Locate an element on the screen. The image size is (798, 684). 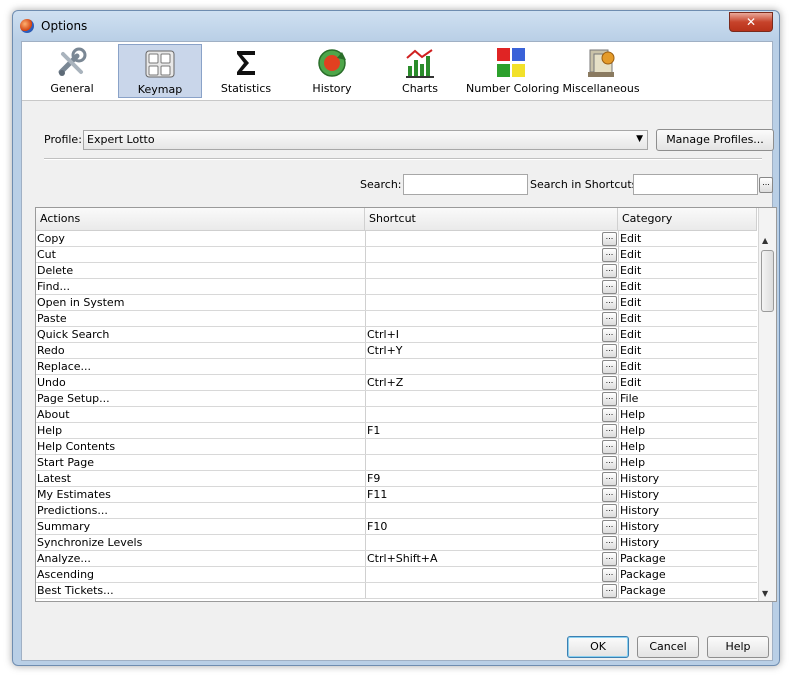
tab-general: General is located at coordinates (72, 70).